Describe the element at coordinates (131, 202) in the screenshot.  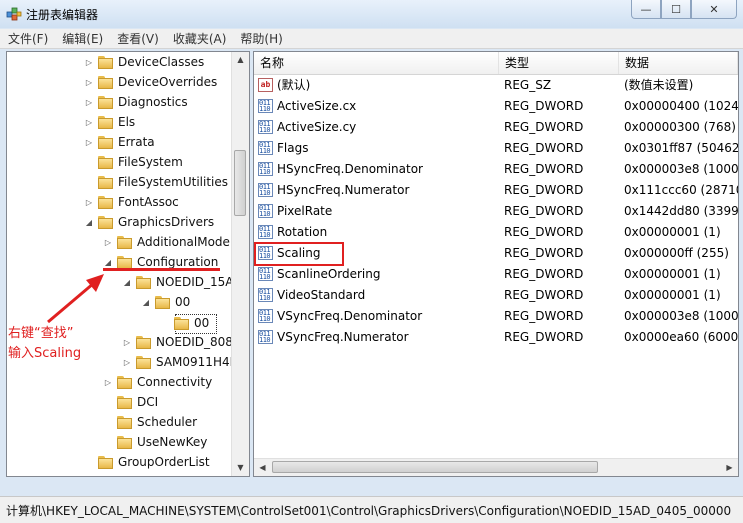
I see `tree-item-fontassoc: ▷ FontAssoc` at that location.